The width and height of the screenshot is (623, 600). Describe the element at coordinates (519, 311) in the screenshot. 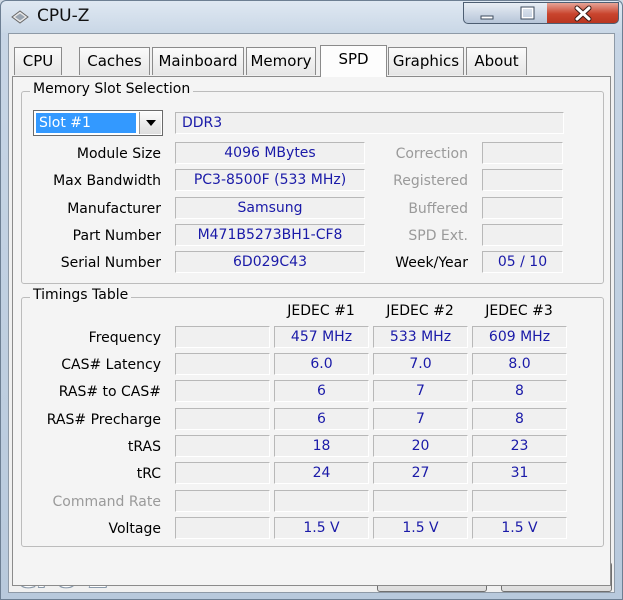

I see `jedec-3-header: JEDEC #3` at that location.